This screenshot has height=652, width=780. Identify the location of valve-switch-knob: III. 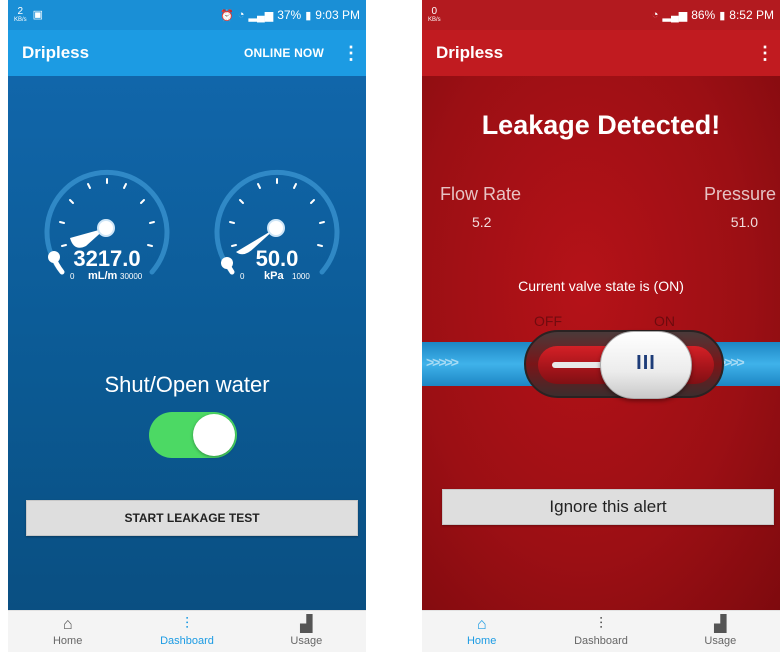
(646, 365).